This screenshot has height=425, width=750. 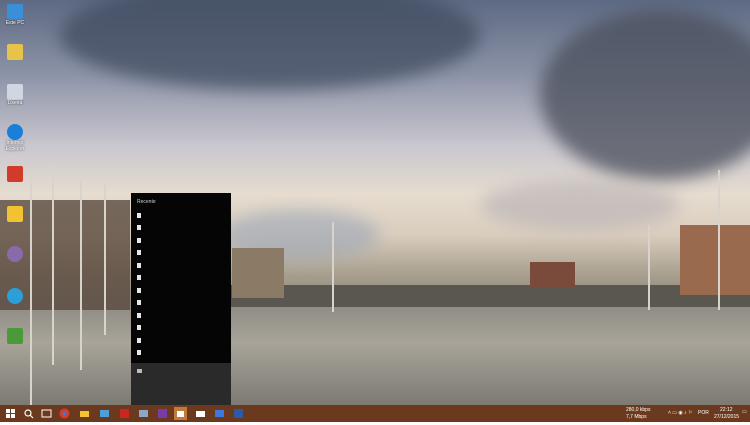 I want to click on telegram-icon, so click(x=15, y=296).